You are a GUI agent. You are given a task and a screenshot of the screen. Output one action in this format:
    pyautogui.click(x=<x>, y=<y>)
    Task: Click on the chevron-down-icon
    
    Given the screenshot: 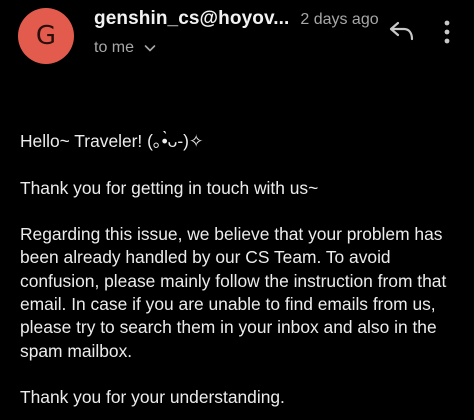 What is the action you would take?
    pyautogui.click(x=150, y=48)
    